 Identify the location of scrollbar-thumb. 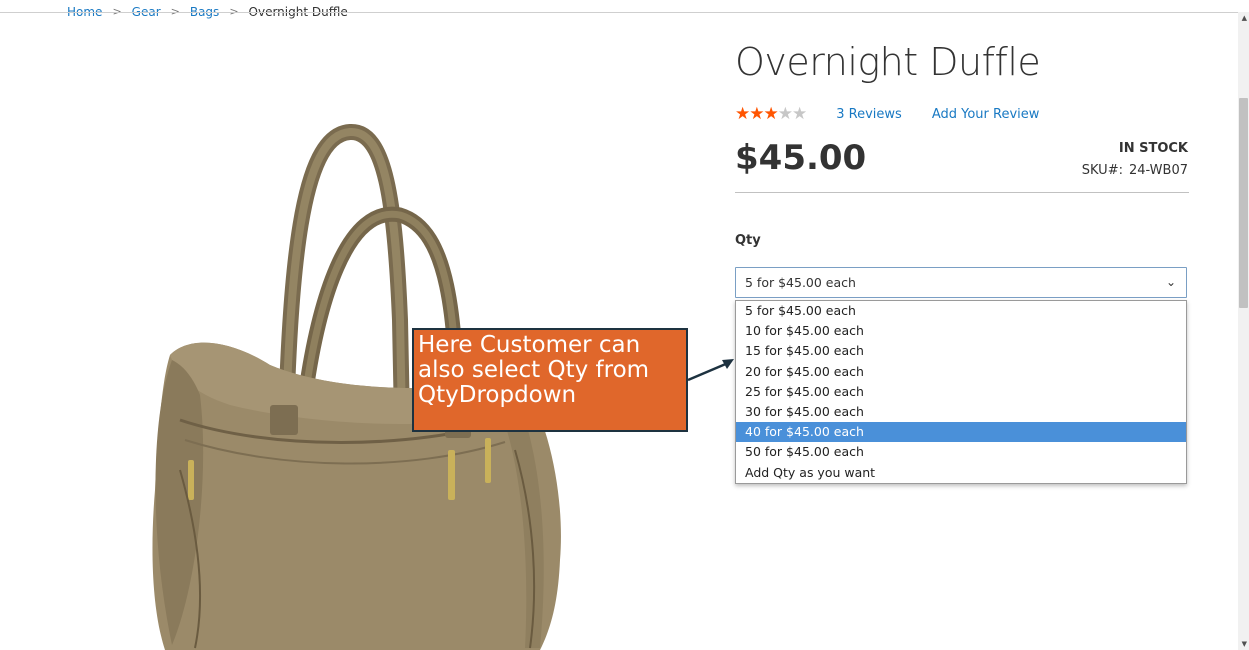
(1243, 203).